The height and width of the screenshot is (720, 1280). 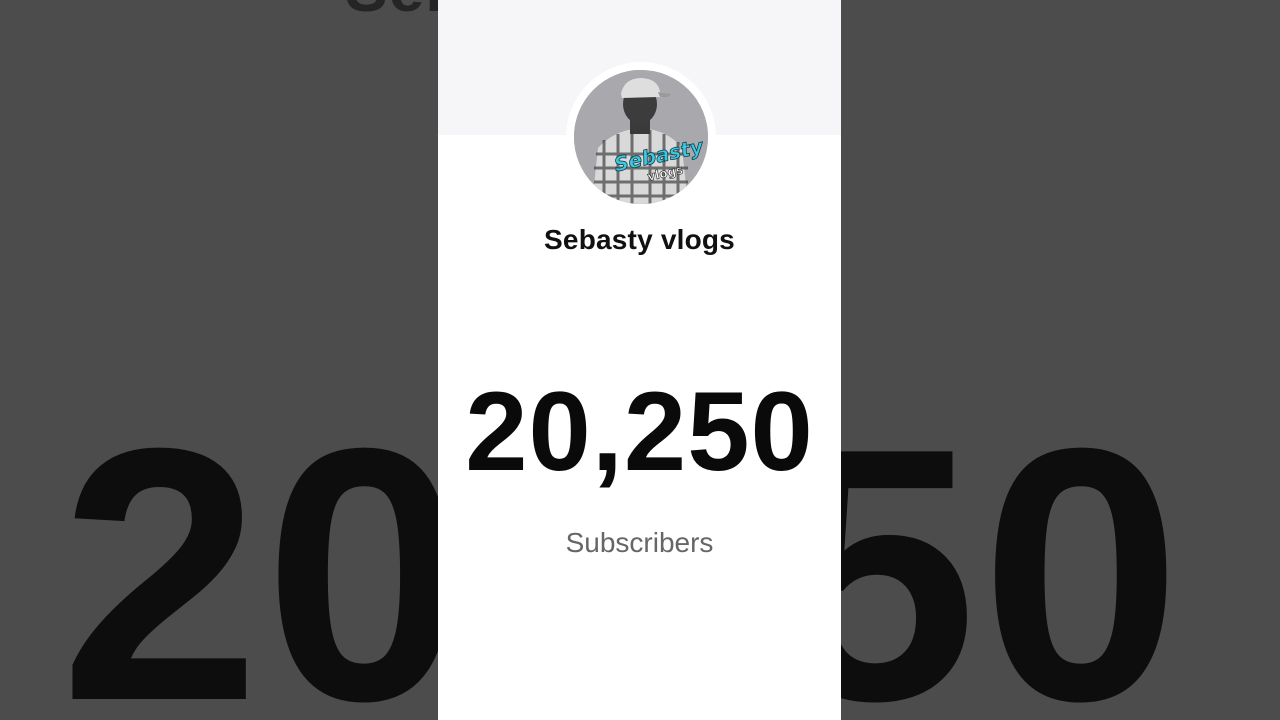 What do you see at coordinates (639, 431) in the screenshot?
I see `subscriber-count: 20,250` at bounding box center [639, 431].